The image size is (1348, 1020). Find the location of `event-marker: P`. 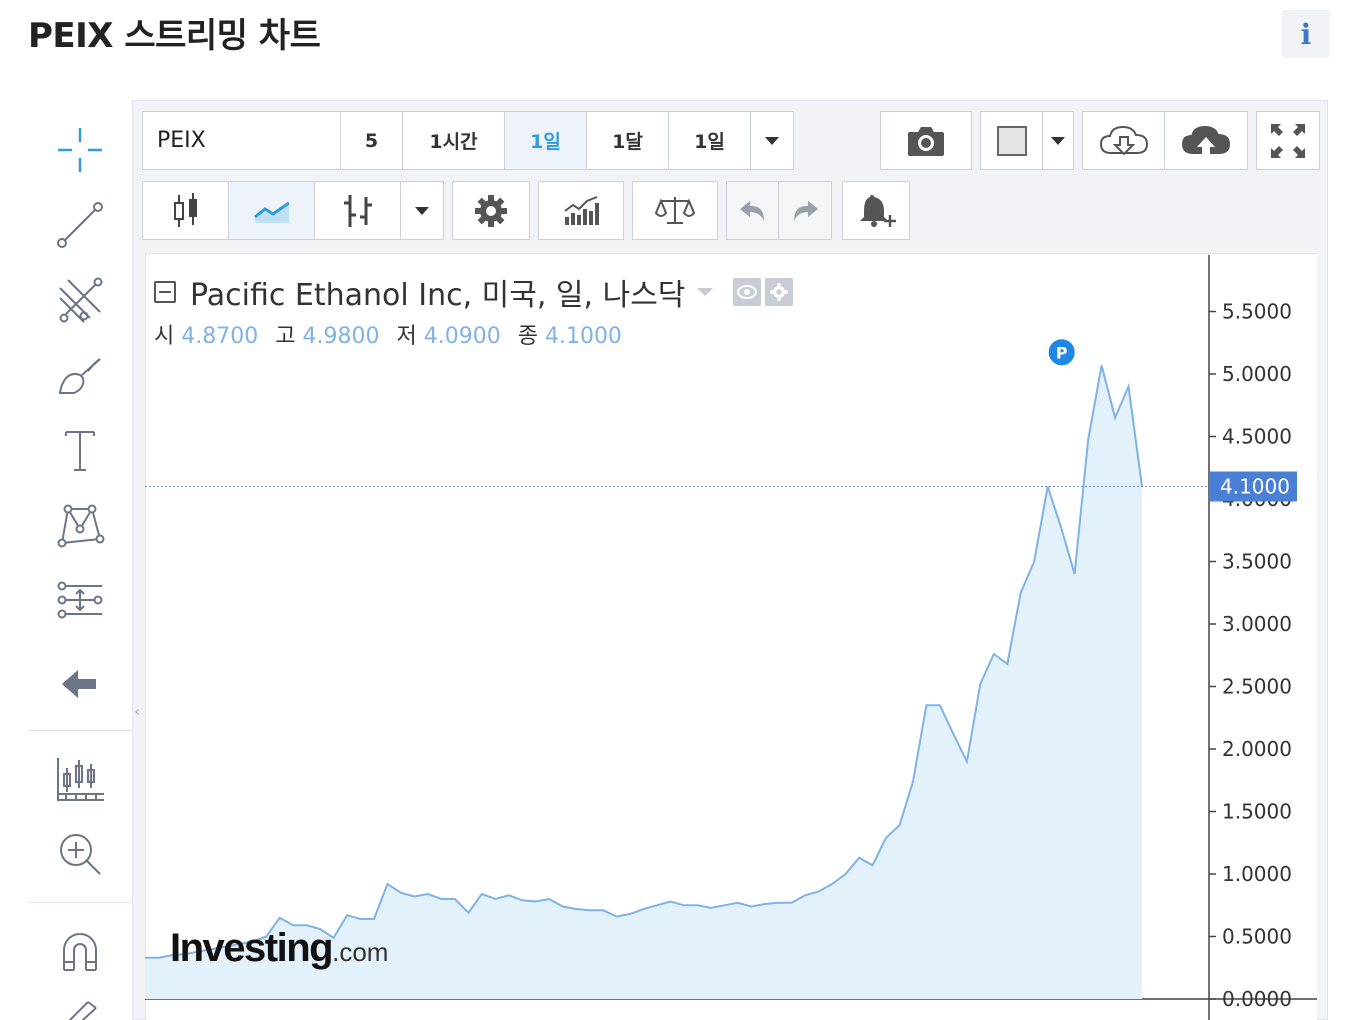

event-marker: P is located at coordinates (1061, 352).